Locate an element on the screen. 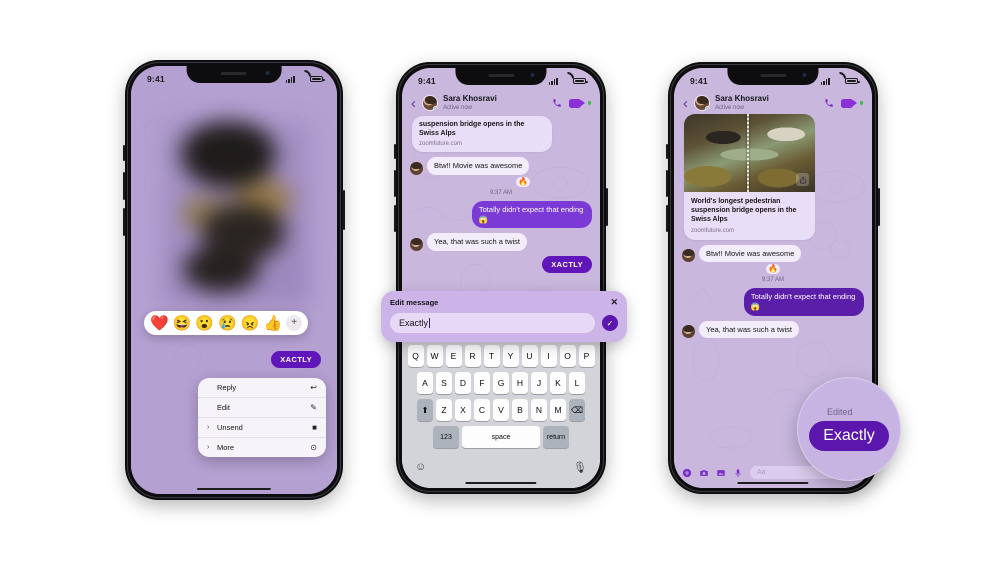 Image resolution: width=1000 pixels, height=562 pixels. camera-icon is located at coordinates (704, 473).